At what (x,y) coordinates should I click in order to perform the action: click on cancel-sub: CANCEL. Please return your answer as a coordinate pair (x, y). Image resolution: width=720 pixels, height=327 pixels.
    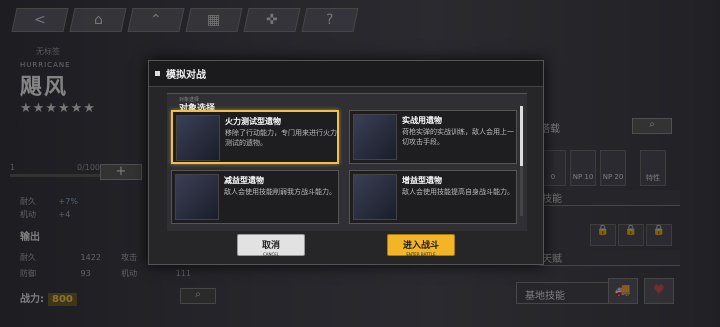
    Looking at the image, I should click on (271, 254).